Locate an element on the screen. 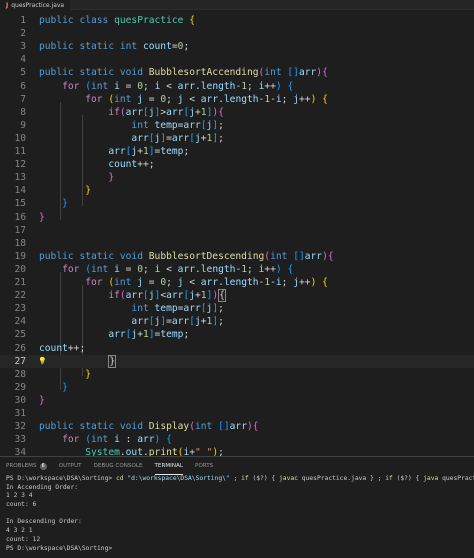 The image size is (474, 558). code-line: 12 count++; is located at coordinates (237, 164).